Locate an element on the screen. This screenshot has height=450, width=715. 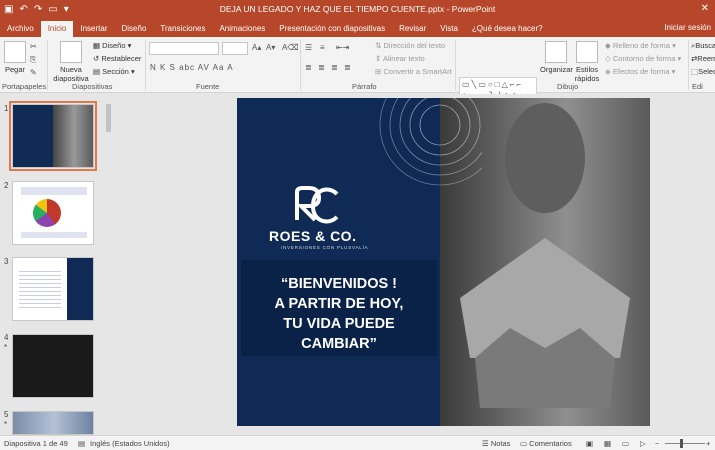
font-size-input is located at coordinates (235, 48).